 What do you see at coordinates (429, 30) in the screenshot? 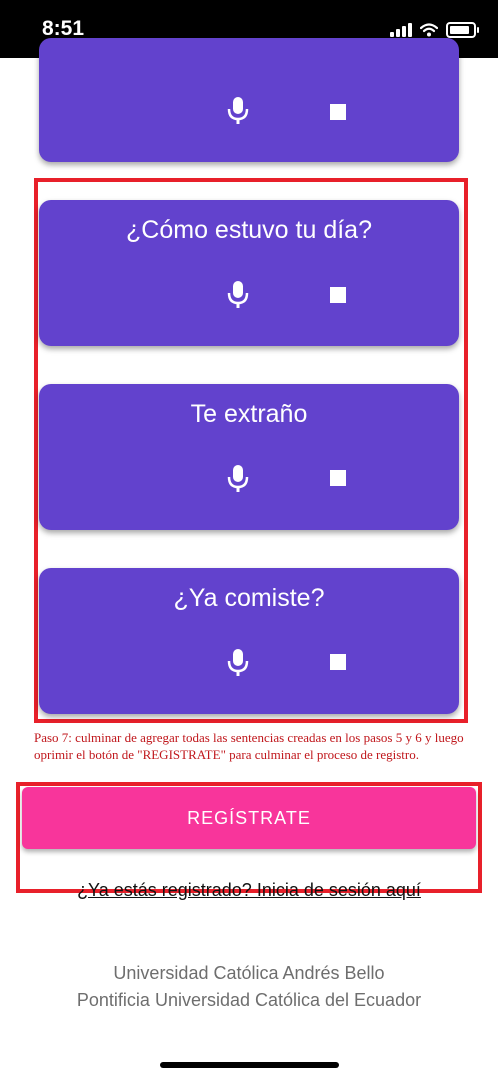
I see `wifi-icon` at bounding box center [429, 30].